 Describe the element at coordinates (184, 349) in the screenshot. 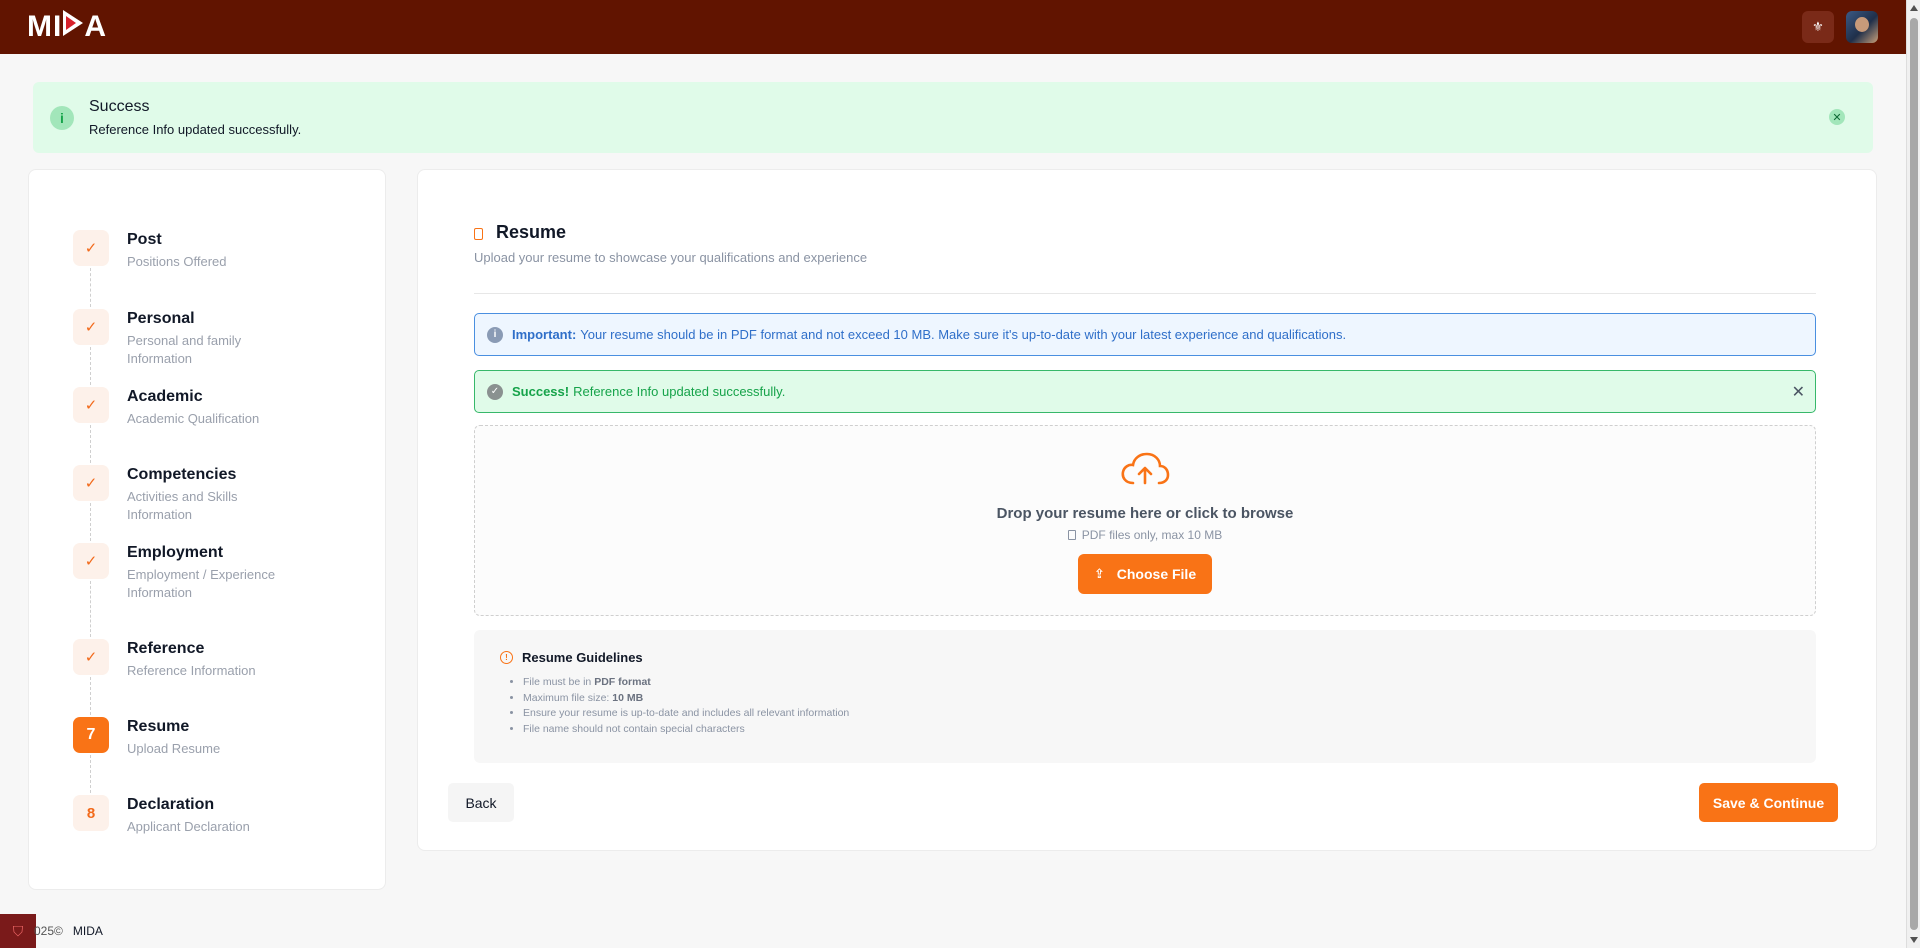

I see `step-subtitle: Personal and family Information` at that location.